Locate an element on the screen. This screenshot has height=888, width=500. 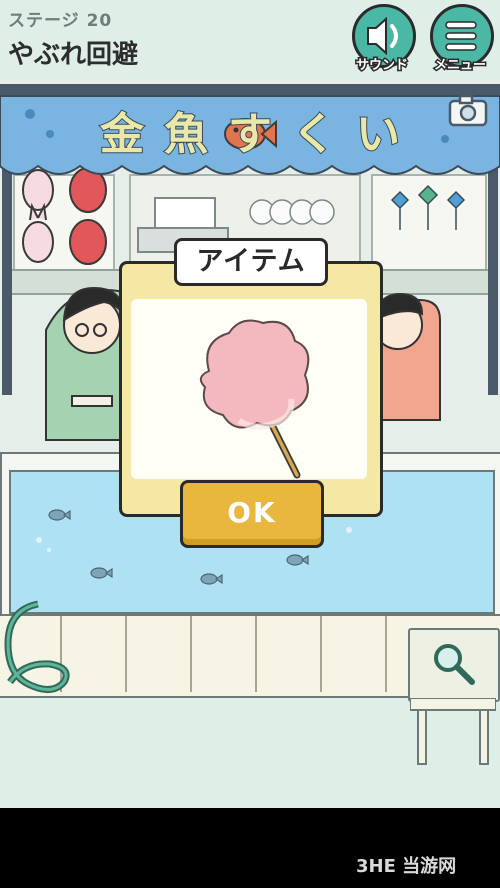
sound-button: サウンド is located at coordinates (383, 39).